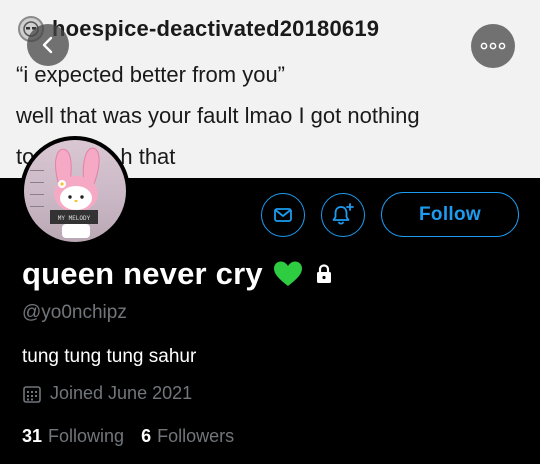 This screenshot has height=464, width=540. I want to click on avatar-placard-text: MY MELODY, so click(74, 218).